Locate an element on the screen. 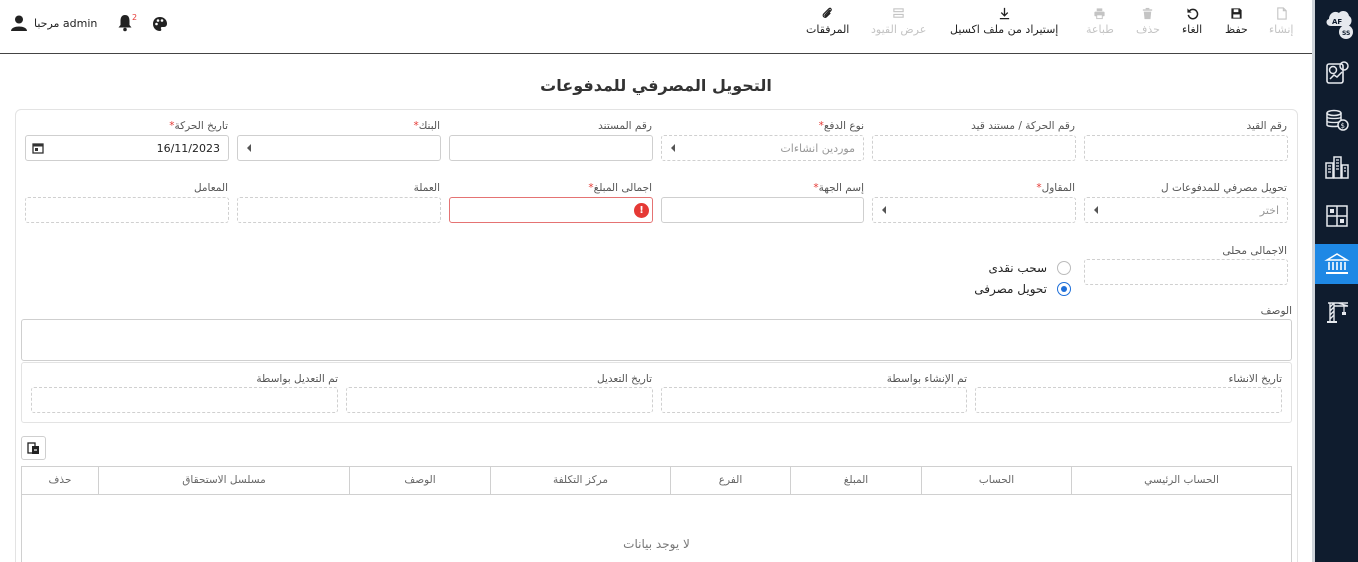 The width and height of the screenshot is (1358, 562). sidebar-item-warehouse is located at coordinates (1336, 216).